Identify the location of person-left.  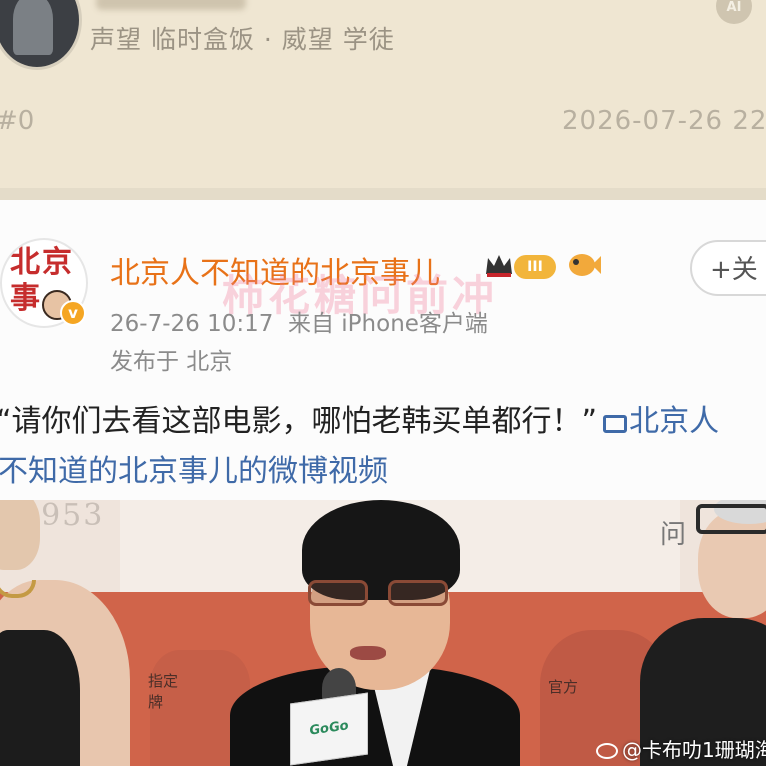
(70, 633).